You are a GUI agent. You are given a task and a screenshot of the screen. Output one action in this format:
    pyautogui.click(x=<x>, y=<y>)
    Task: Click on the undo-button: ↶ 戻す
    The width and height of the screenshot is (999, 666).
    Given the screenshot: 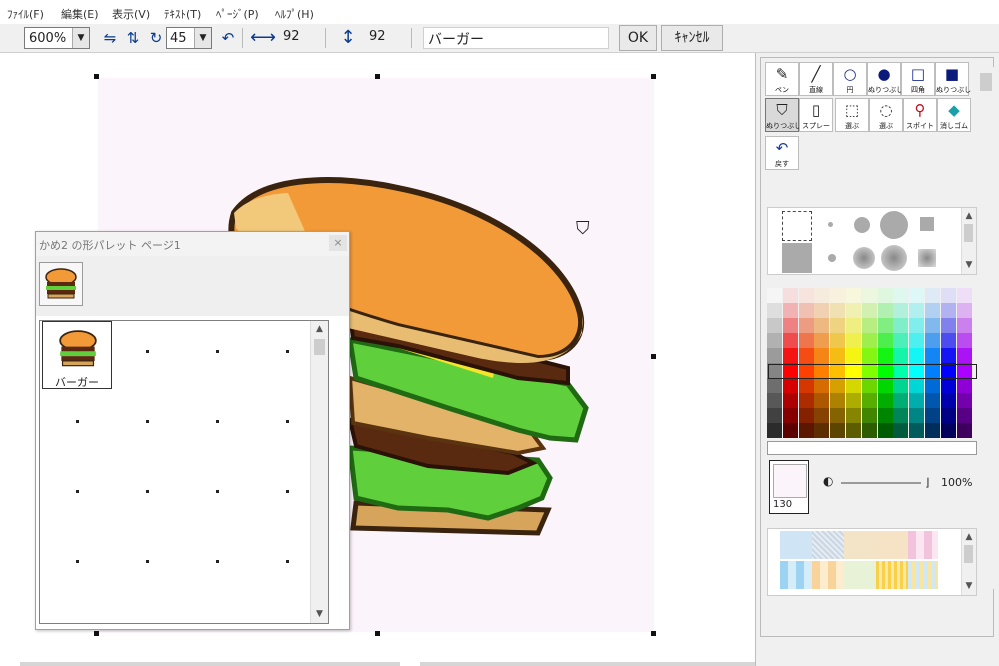 What is the action you would take?
    pyautogui.click(x=782, y=153)
    